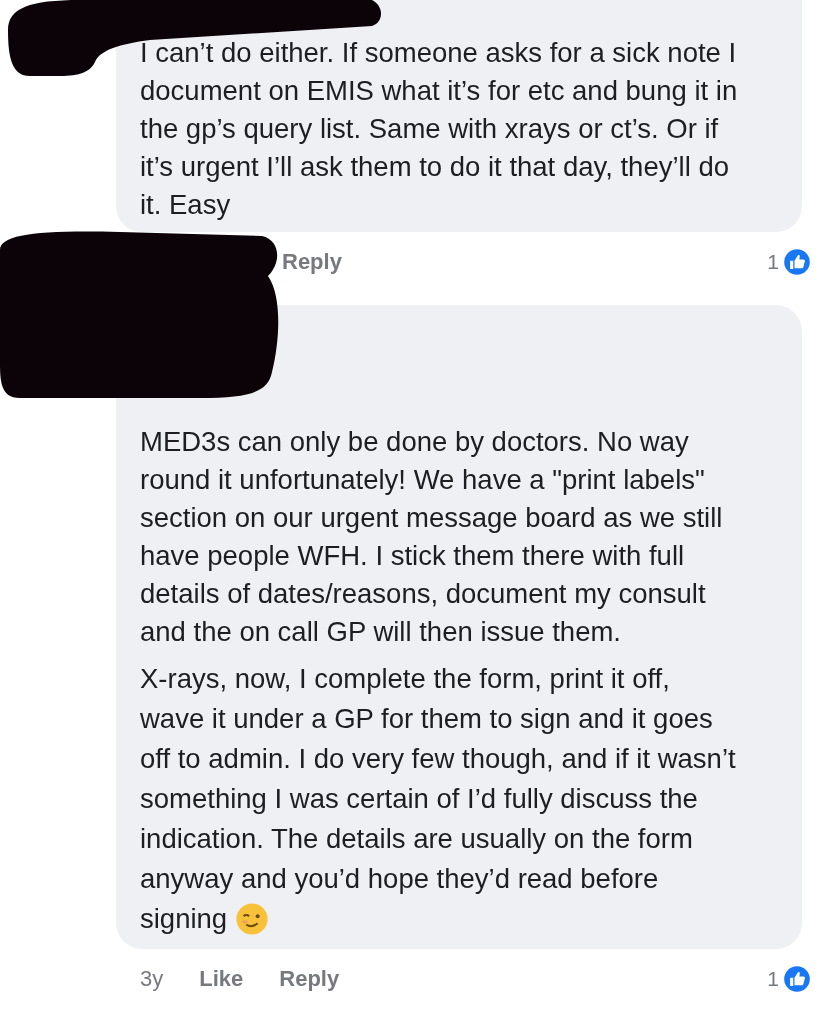 Image resolution: width=828 pixels, height=1022 pixels. What do you see at coordinates (152, 979) in the screenshot?
I see `comment-age: 3y` at bounding box center [152, 979].